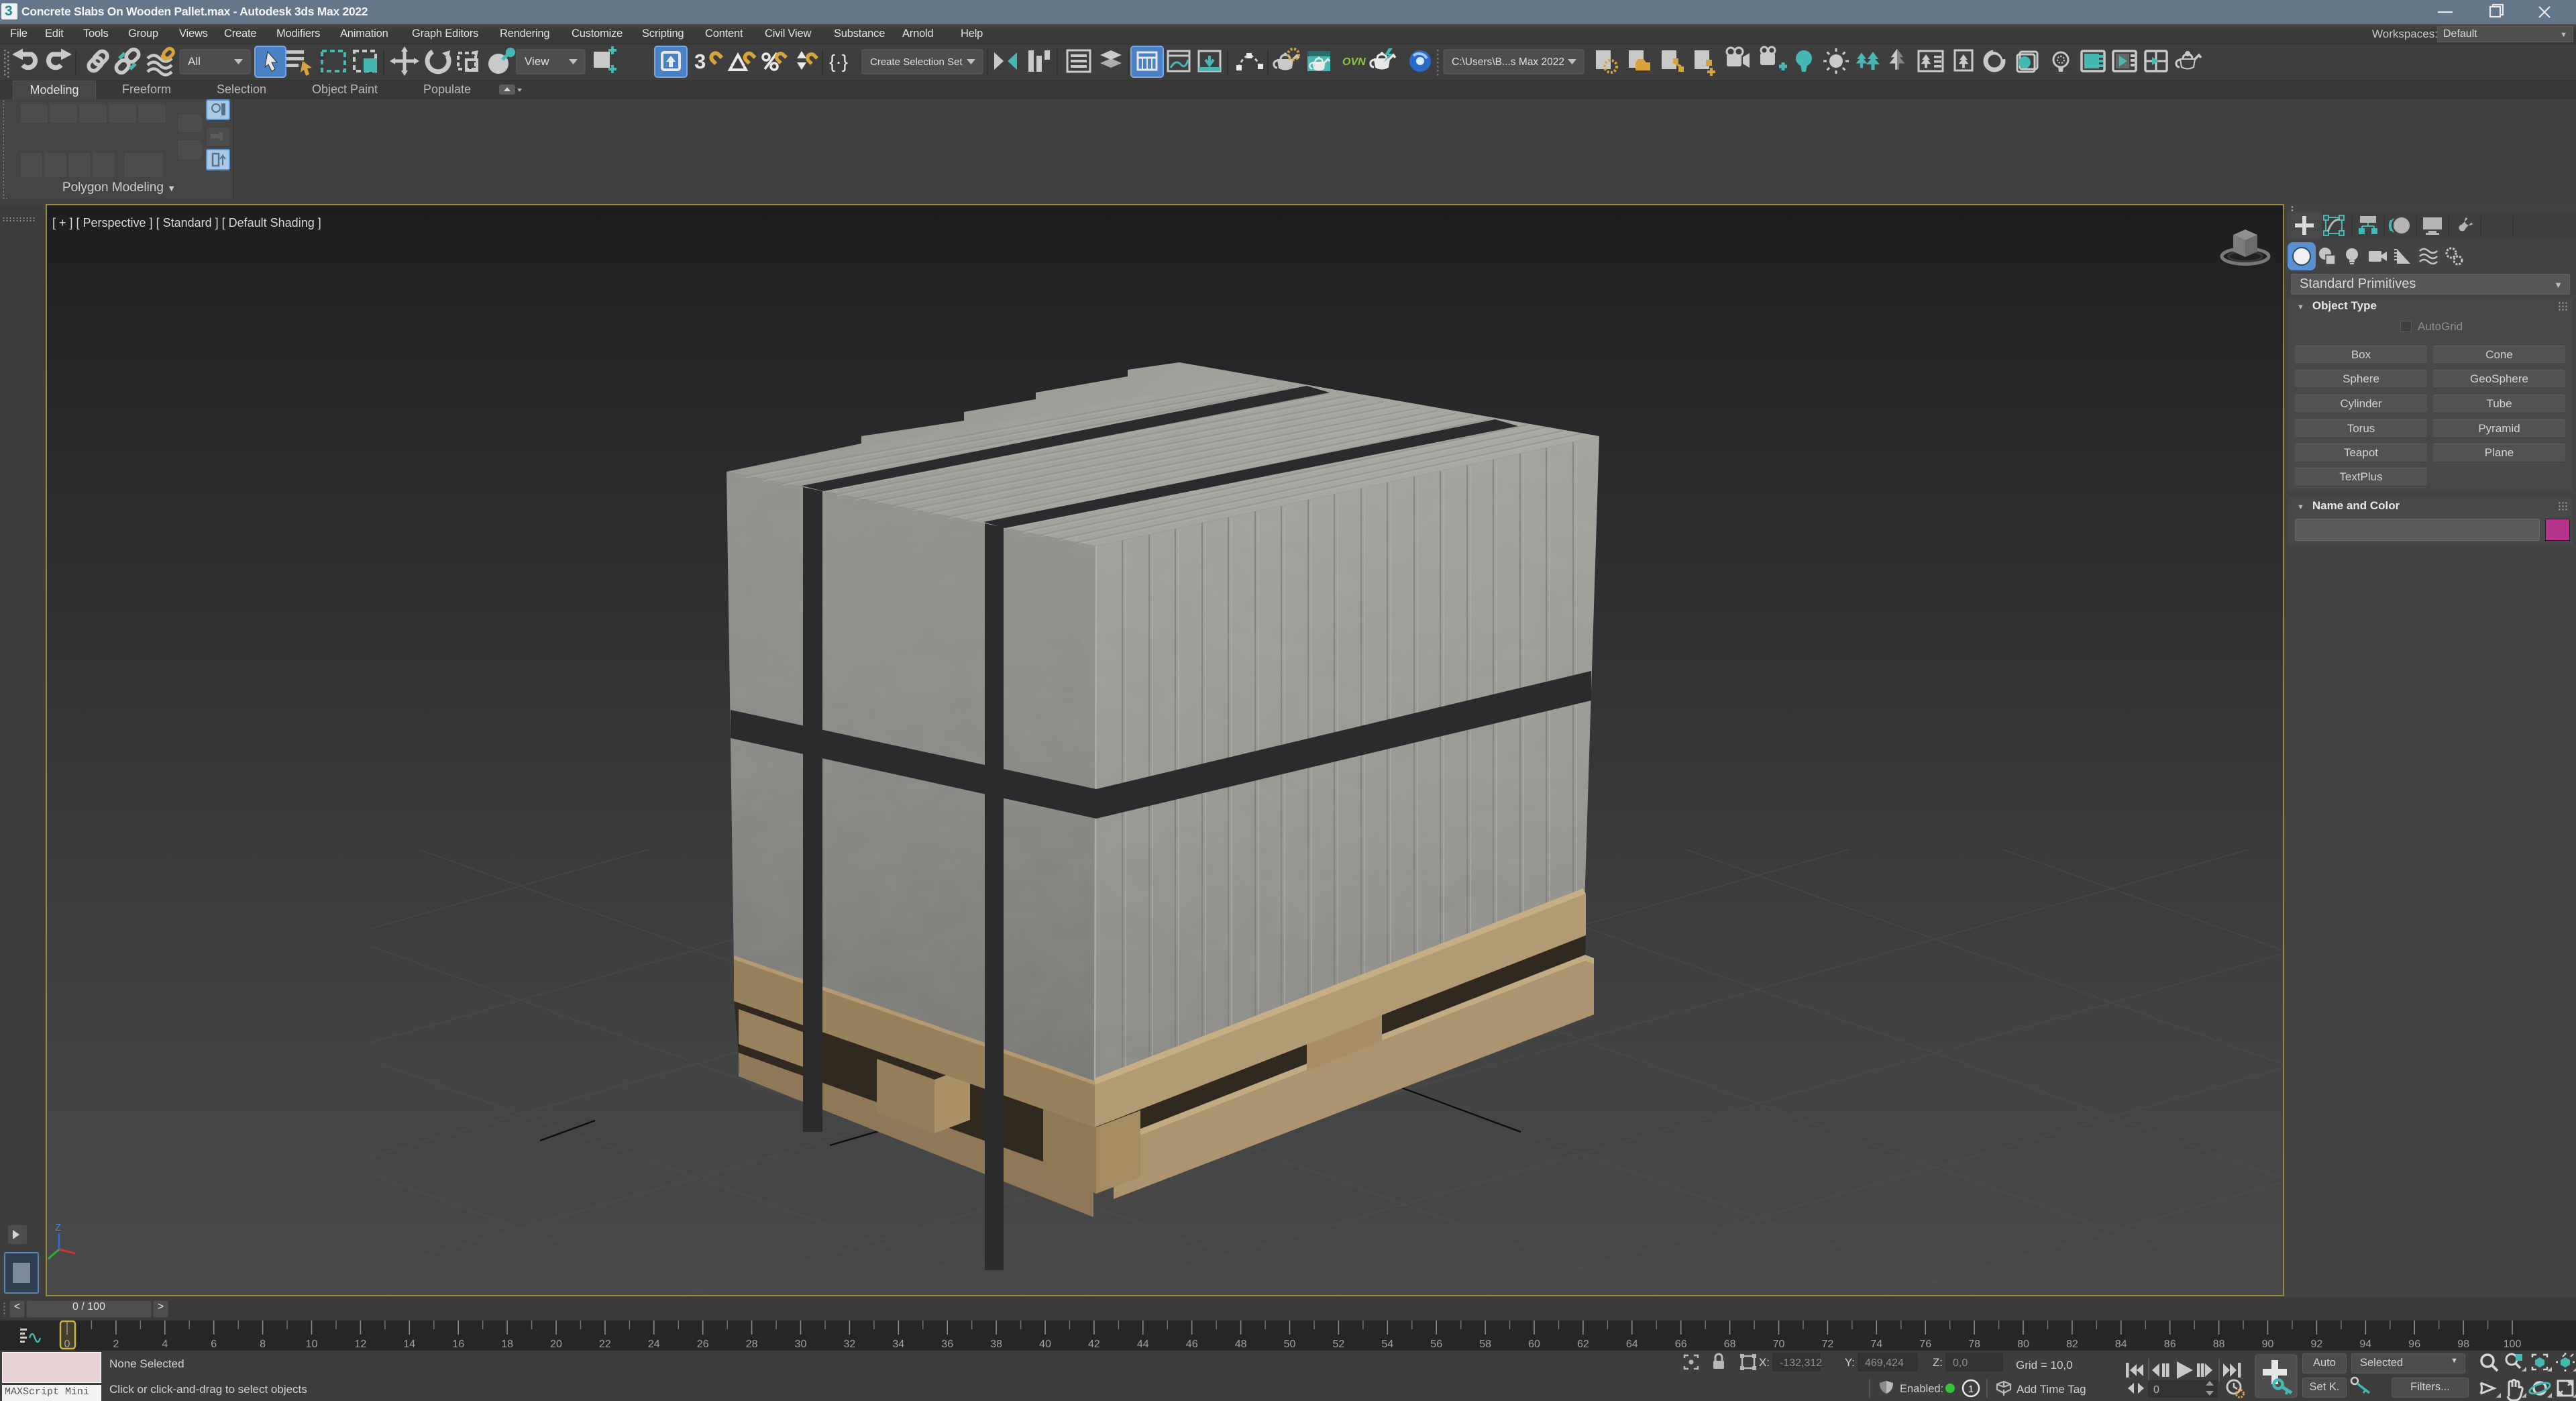  What do you see at coordinates (2121, 1345) in the screenshot?
I see `svg-text: 84` at bounding box center [2121, 1345].